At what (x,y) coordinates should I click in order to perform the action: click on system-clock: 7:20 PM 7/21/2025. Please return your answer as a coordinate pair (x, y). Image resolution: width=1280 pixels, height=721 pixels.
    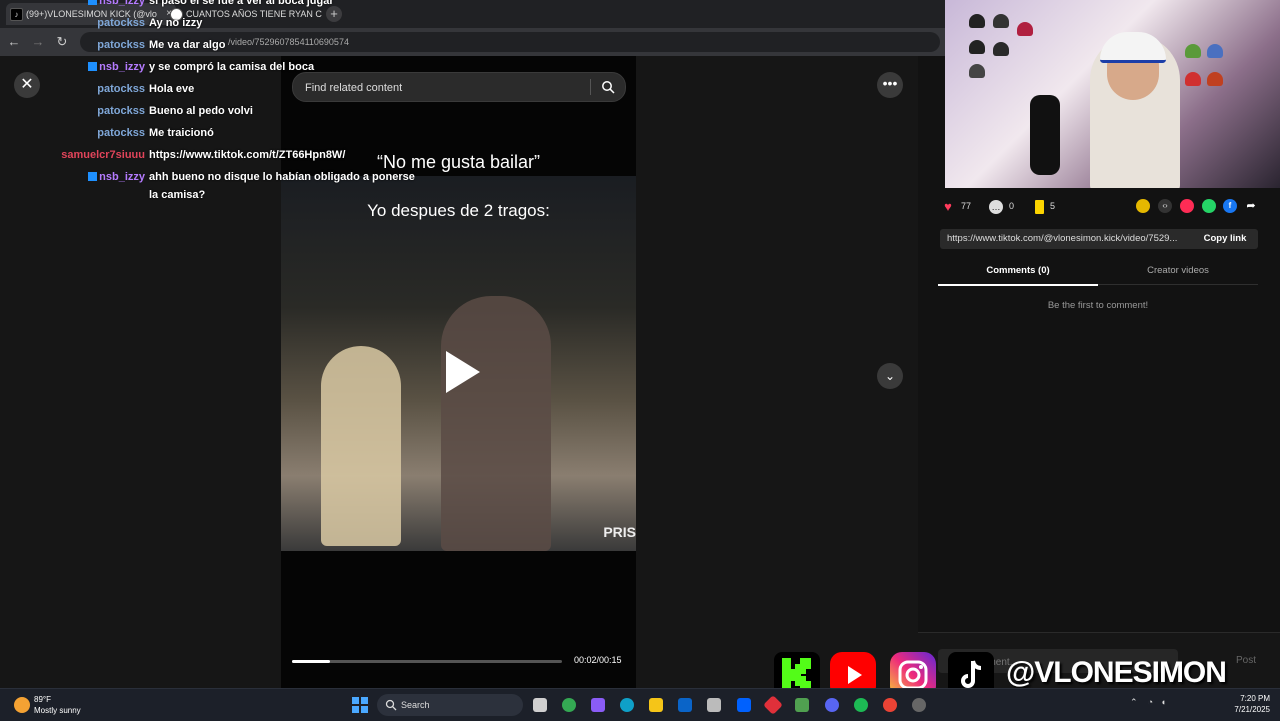
    Looking at the image, I should click on (1249, 704).